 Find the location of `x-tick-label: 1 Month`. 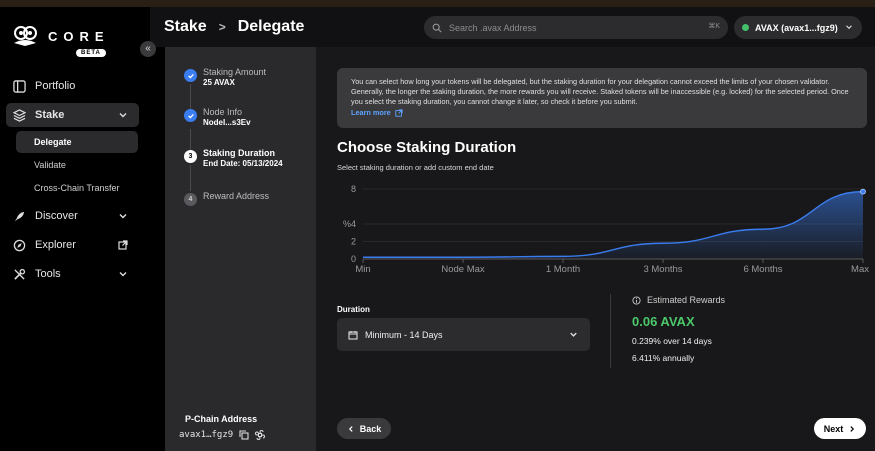

x-tick-label: 1 Month is located at coordinates (563, 269).